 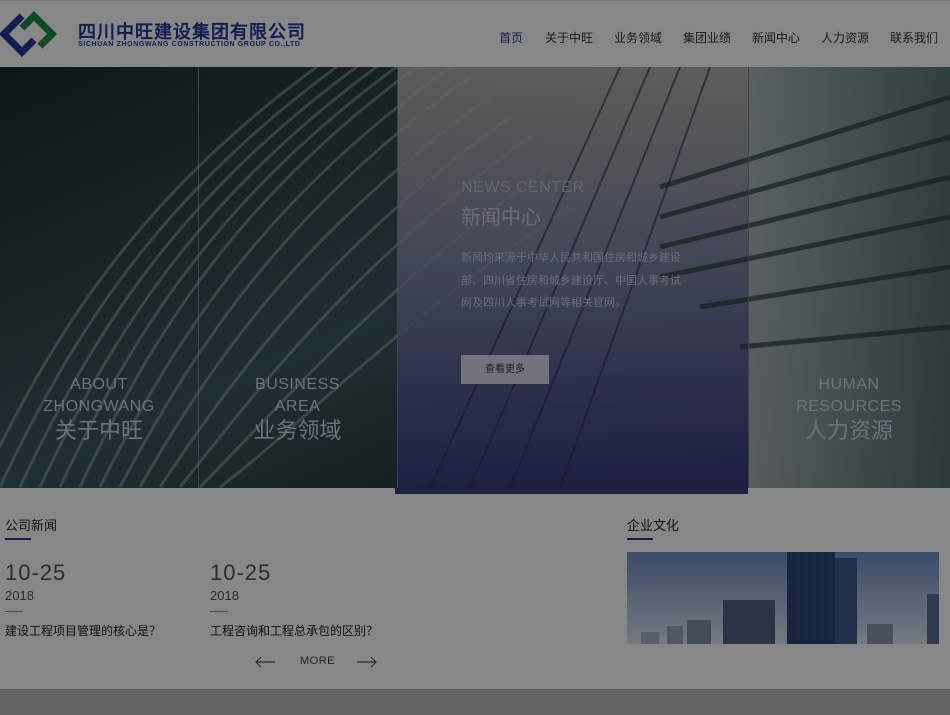 What do you see at coordinates (776, 37) in the screenshot?
I see `nav-item-news: 新闻中心` at bounding box center [776, 37].